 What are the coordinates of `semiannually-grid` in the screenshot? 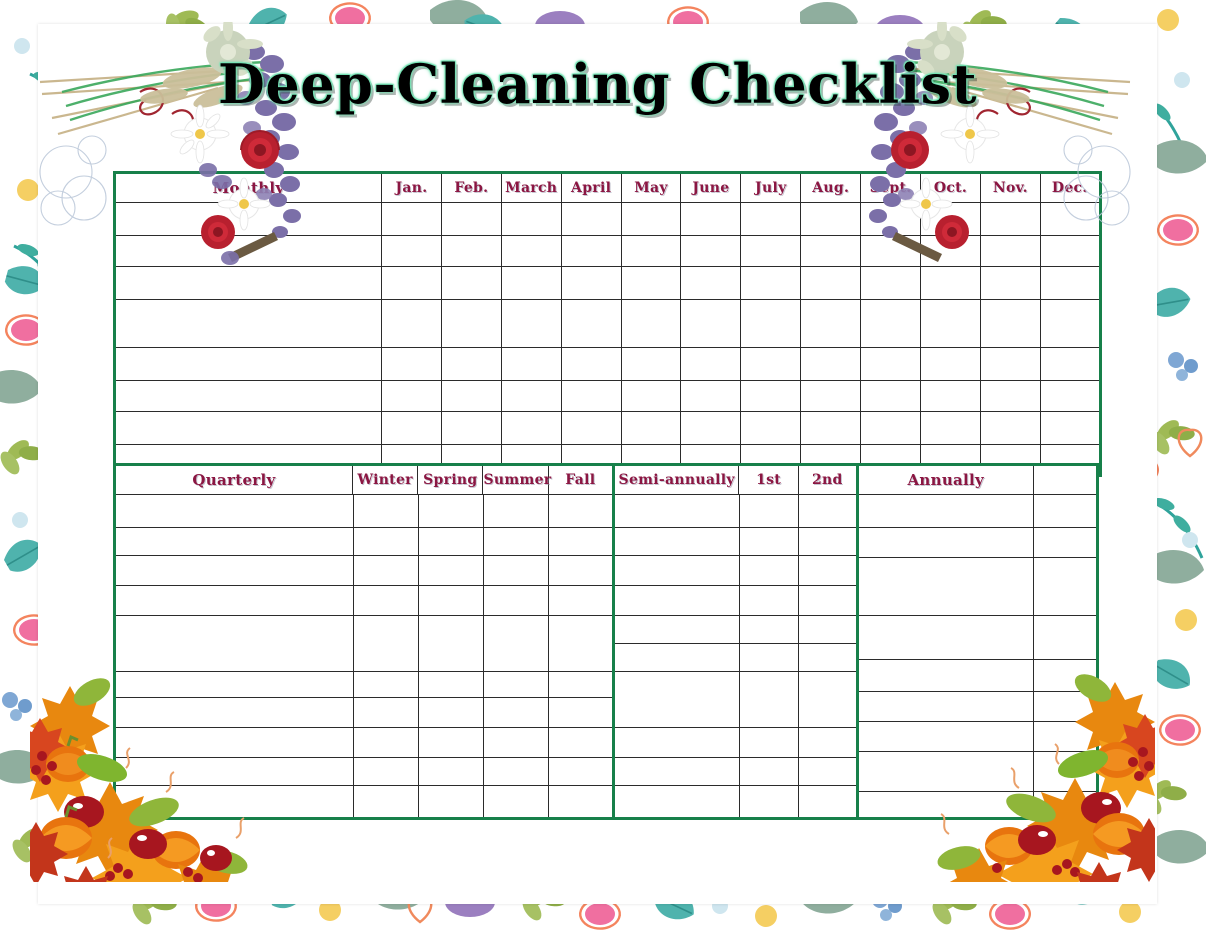 It's located at (734, 656).